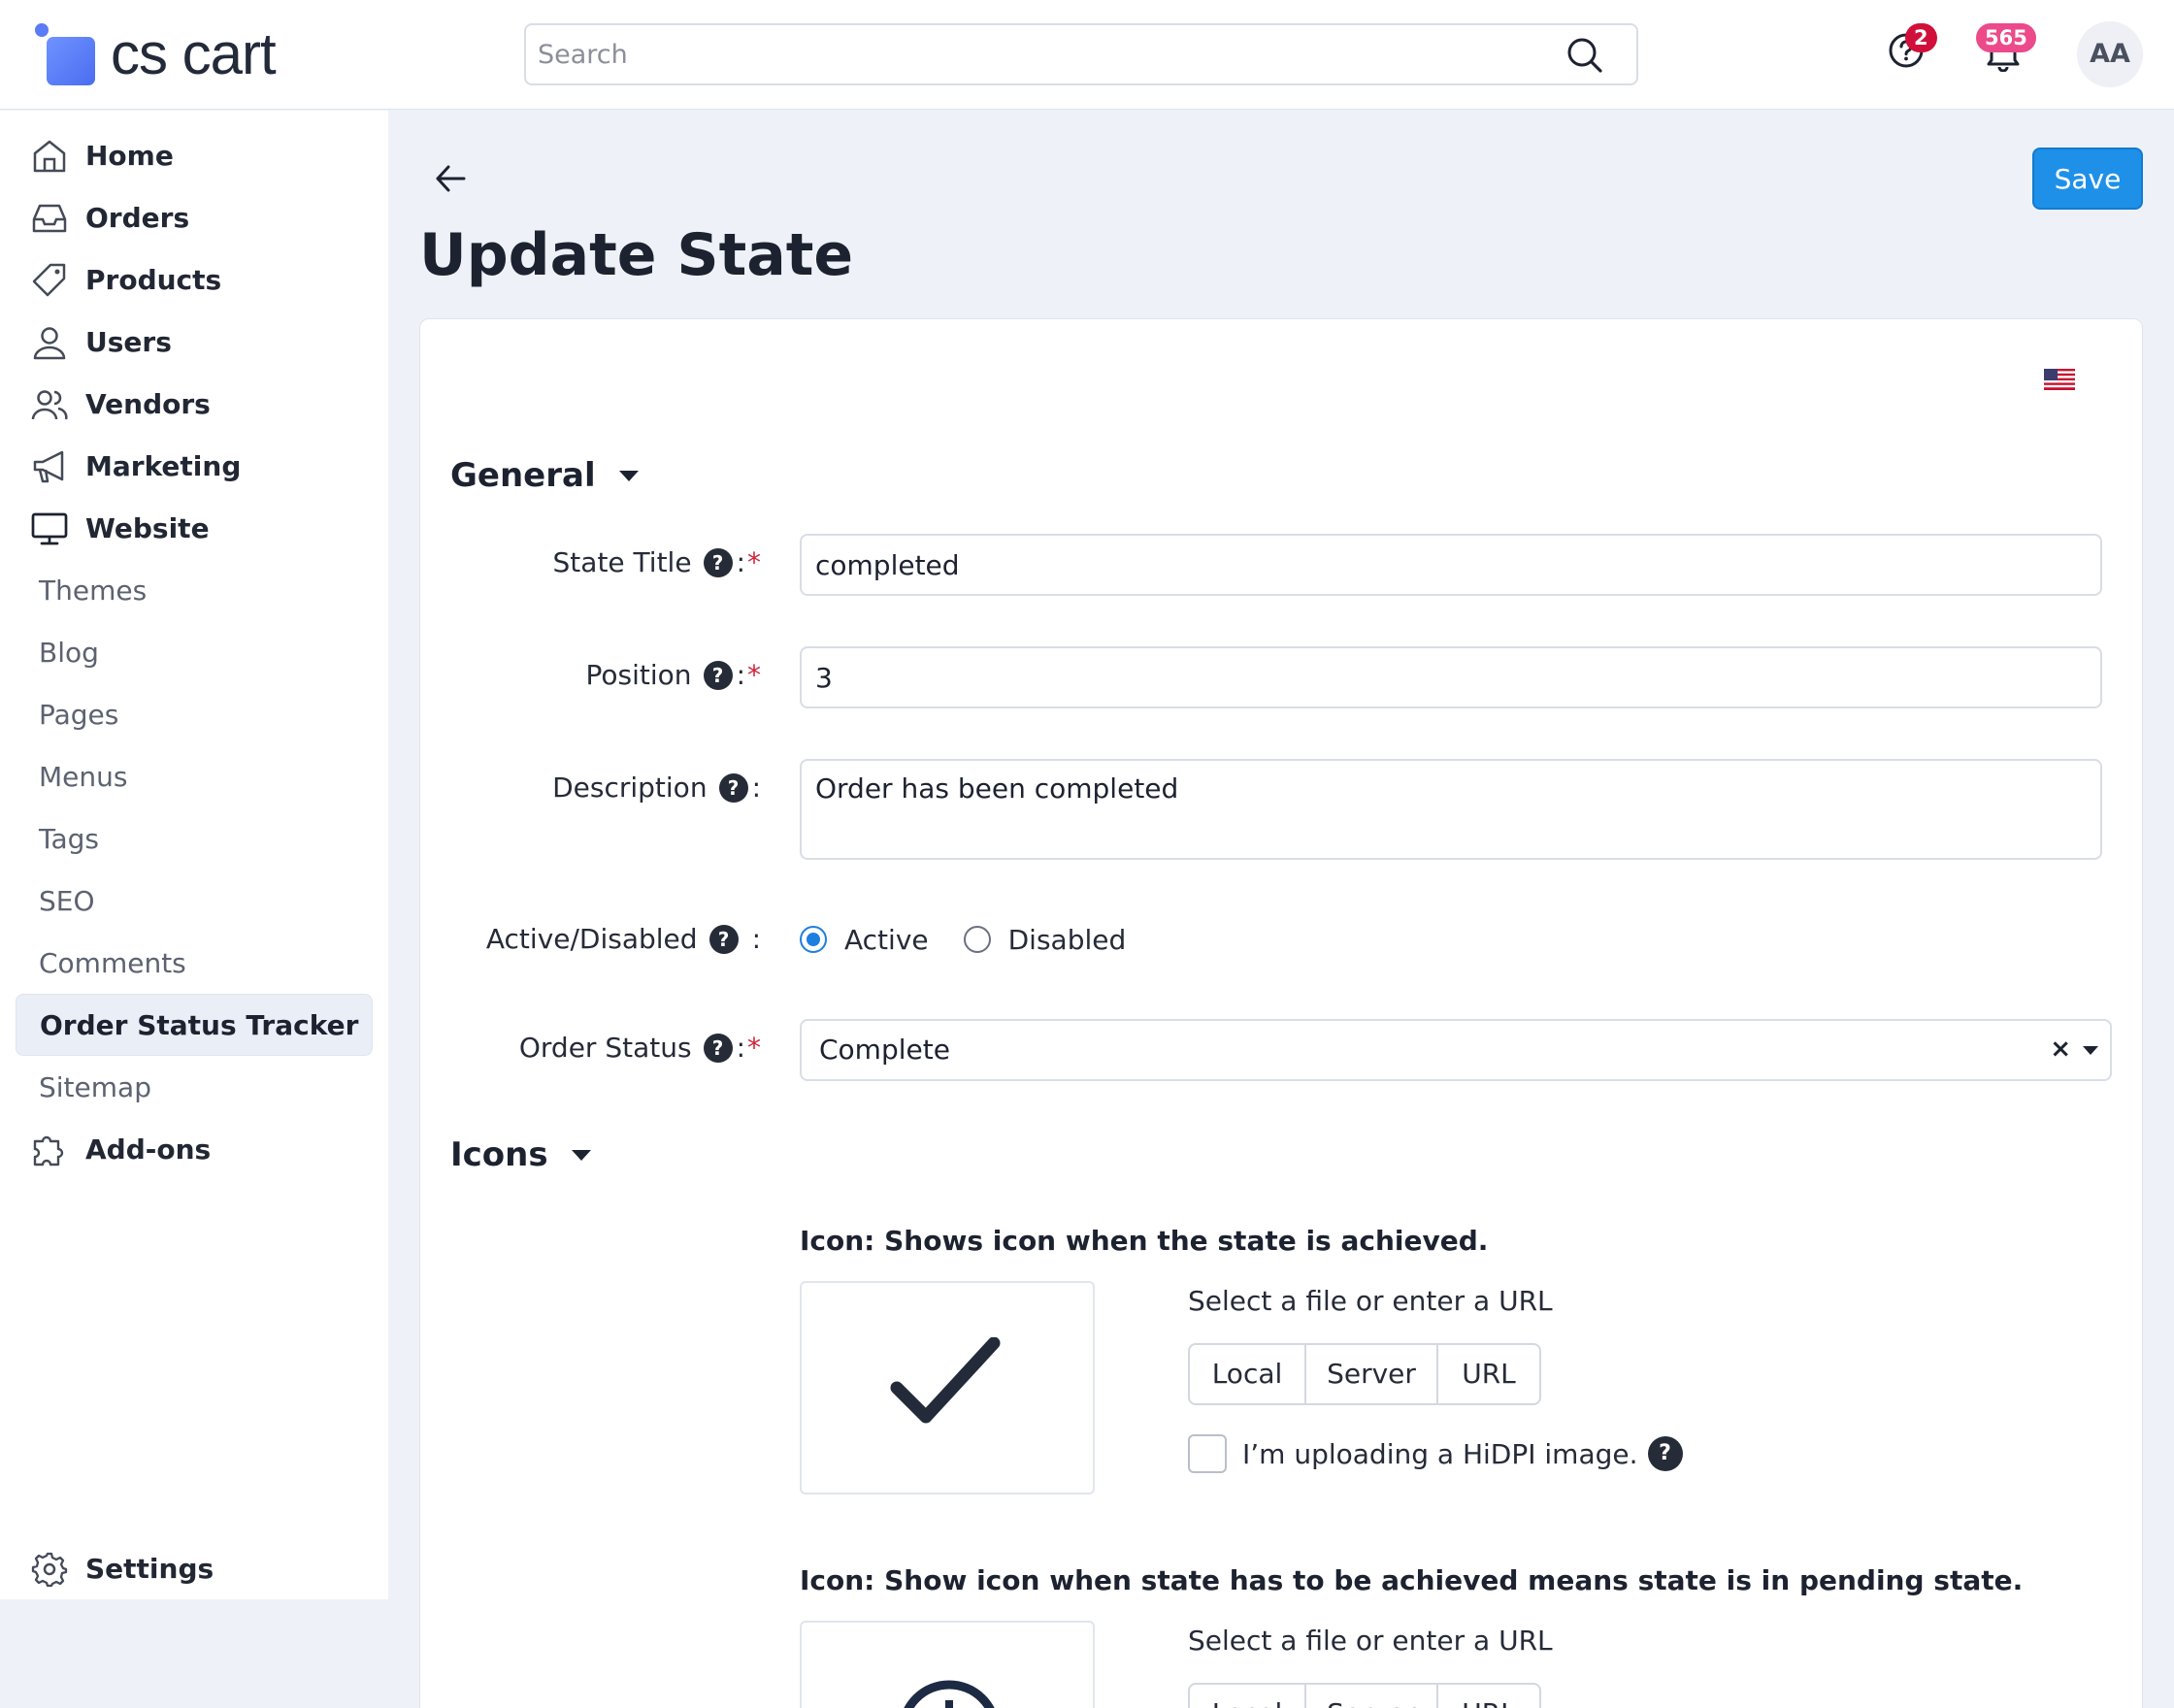 Image resolution: width=2174 pixels, height=1708 pixels. I want to click on clear-icon: ×, so click(2060, 1049).